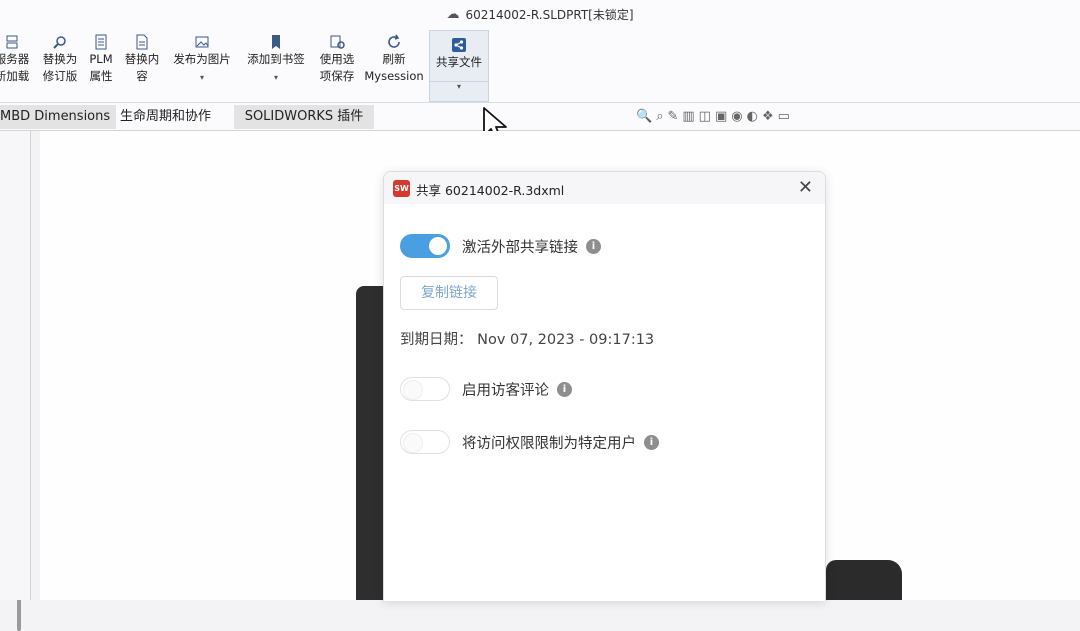 This screenshot has height=631, width=1080. I want to click on restrict-users-row: 将访问权限限制为特定用户 i, so click(529, 442).